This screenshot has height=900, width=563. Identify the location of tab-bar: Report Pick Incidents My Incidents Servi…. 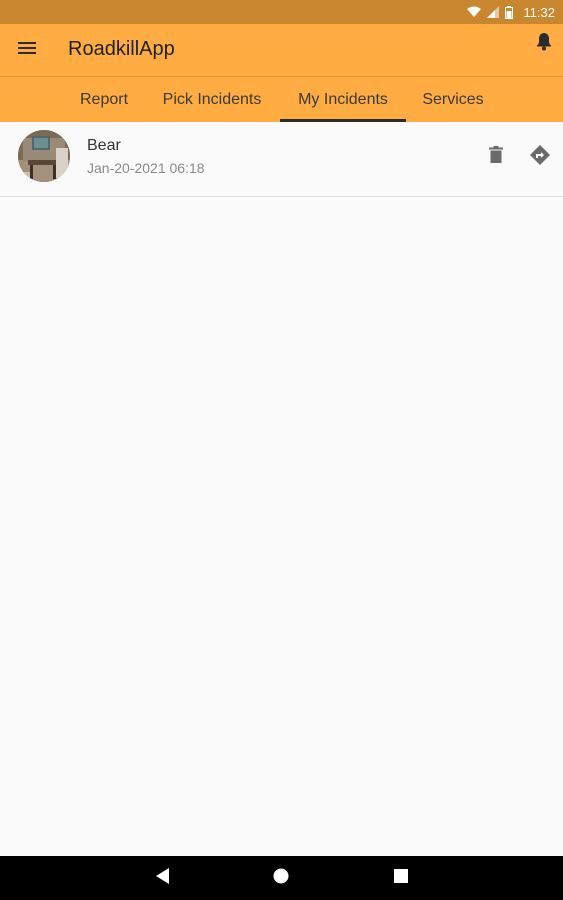
(281, 99).